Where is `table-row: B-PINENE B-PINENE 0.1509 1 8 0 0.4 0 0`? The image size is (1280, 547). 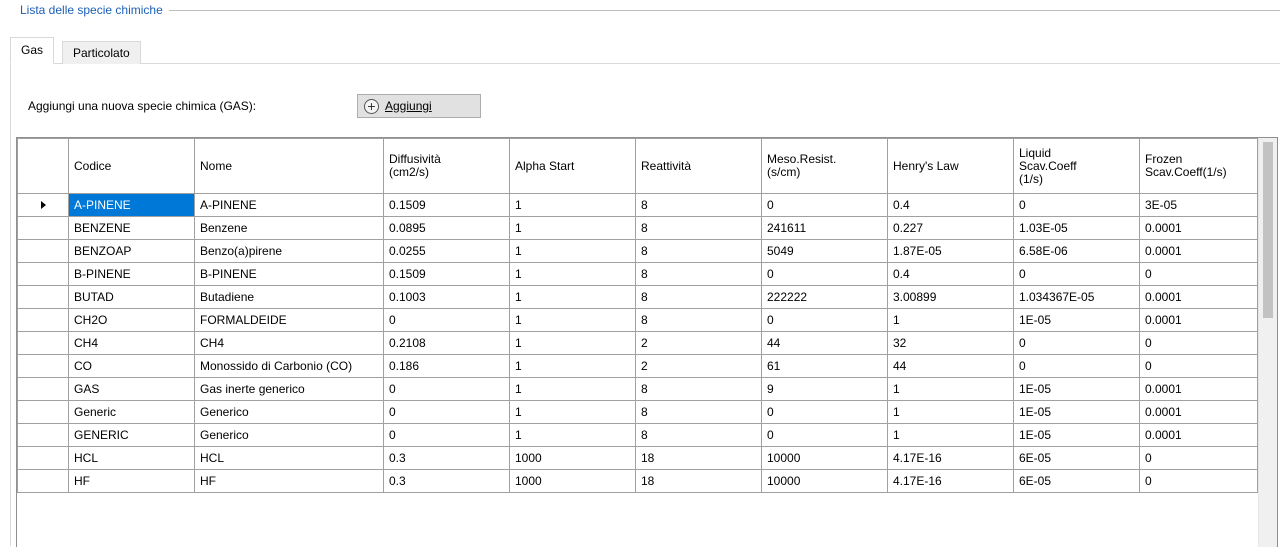
table-row: B-PINENE B-PINENE 0.1509 1 8 0 0.4 0 0 is located at coordinates (637, 274).